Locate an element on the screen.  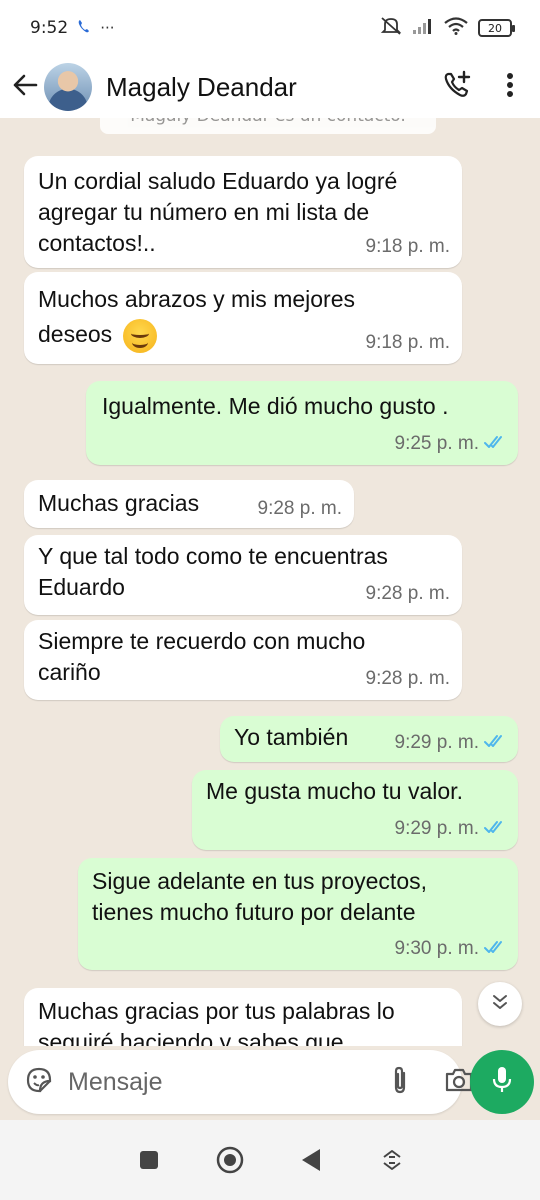
message-meta: 9:25 p. m. is located at coordinates (451, 443).